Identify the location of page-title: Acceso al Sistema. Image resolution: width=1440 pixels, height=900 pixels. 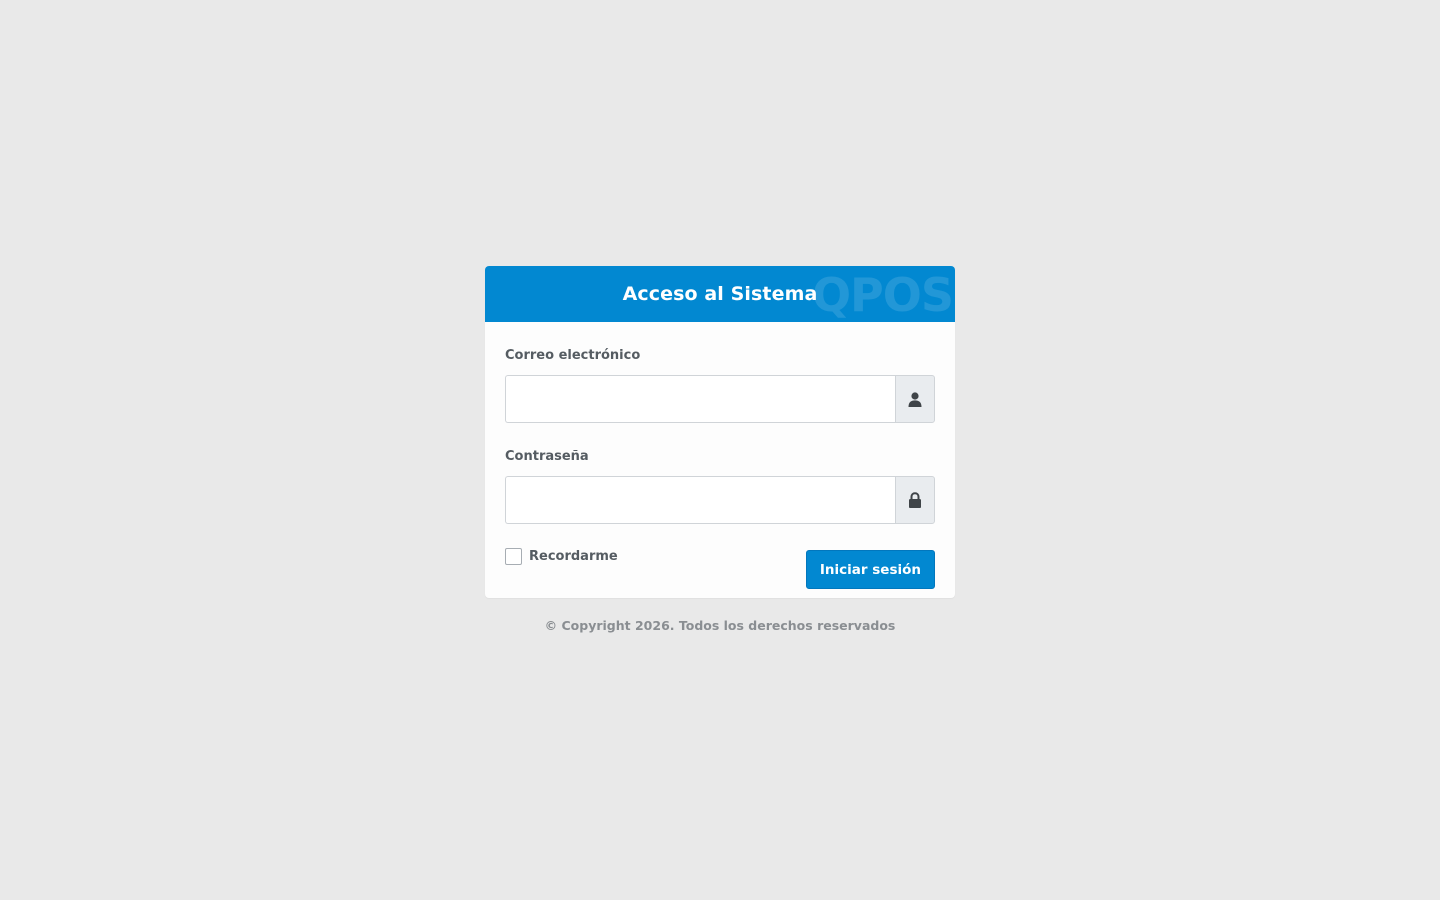
(720, 294).